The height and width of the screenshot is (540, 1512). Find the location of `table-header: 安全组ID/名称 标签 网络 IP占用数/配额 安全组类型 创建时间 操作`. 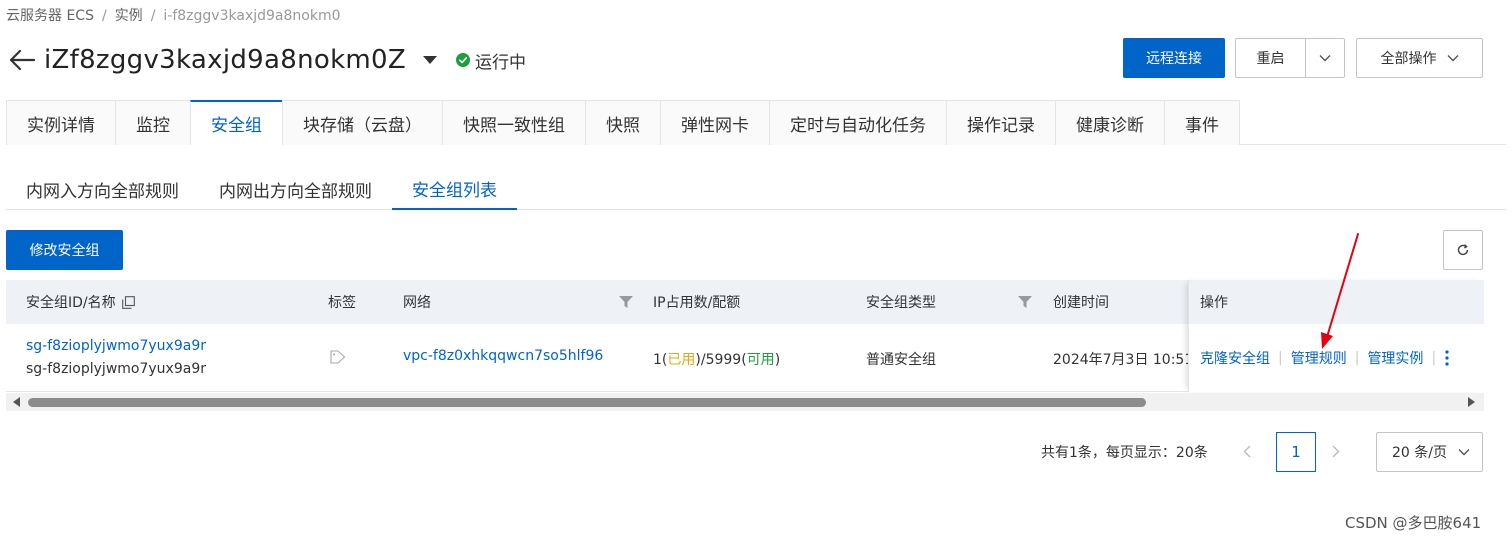

table-header: 安全组ID/名称 标签 网络 IP占用数/配额 安全组类型 创建时间 操作 is located at coordinates (745, 302).